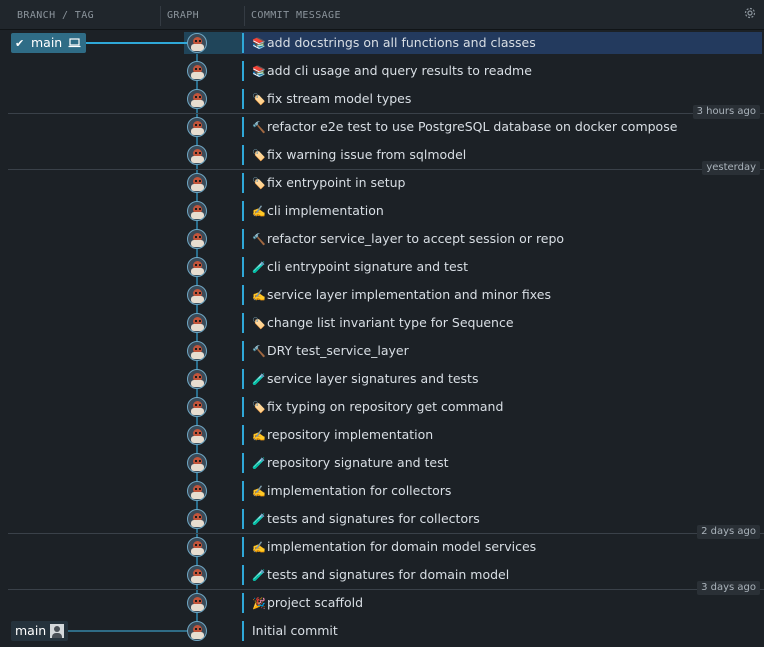 This screenshot has height=647, width=764. Describe the element at coordinates (388, 574) in the screenshot. I see `commit-message-text: tests and signatures for domain model` at that location.